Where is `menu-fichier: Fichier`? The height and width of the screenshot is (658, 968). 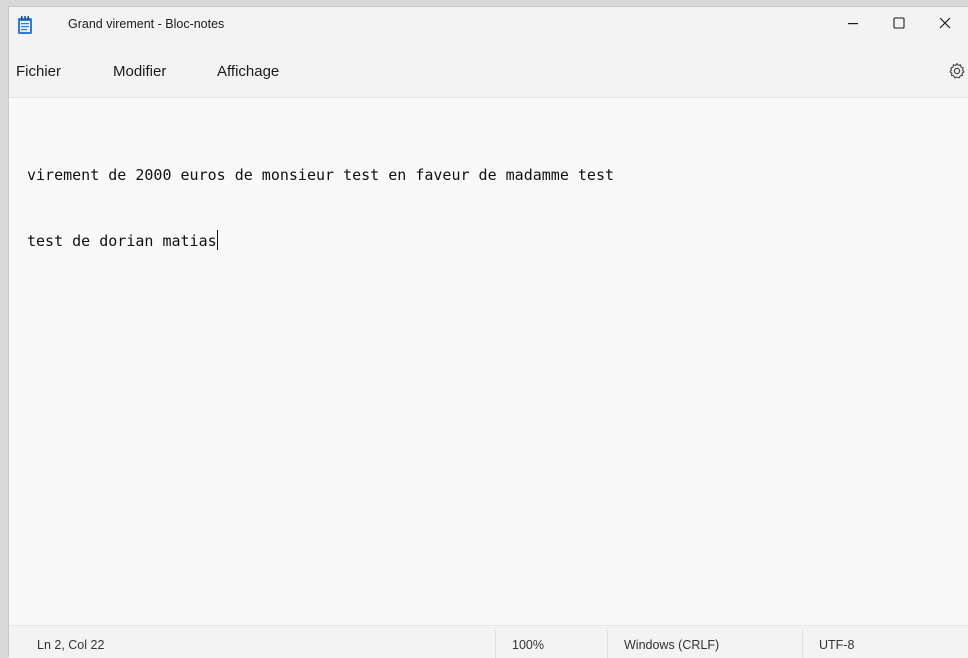
menu-fichier: Fichier is located at coordinates (38, 71).